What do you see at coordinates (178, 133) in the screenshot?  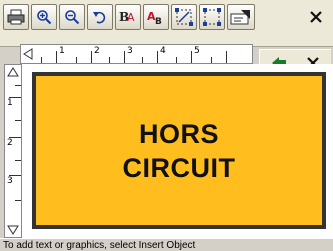 I see `sign-text-line1: HORS` at bounding box center [178, 133].